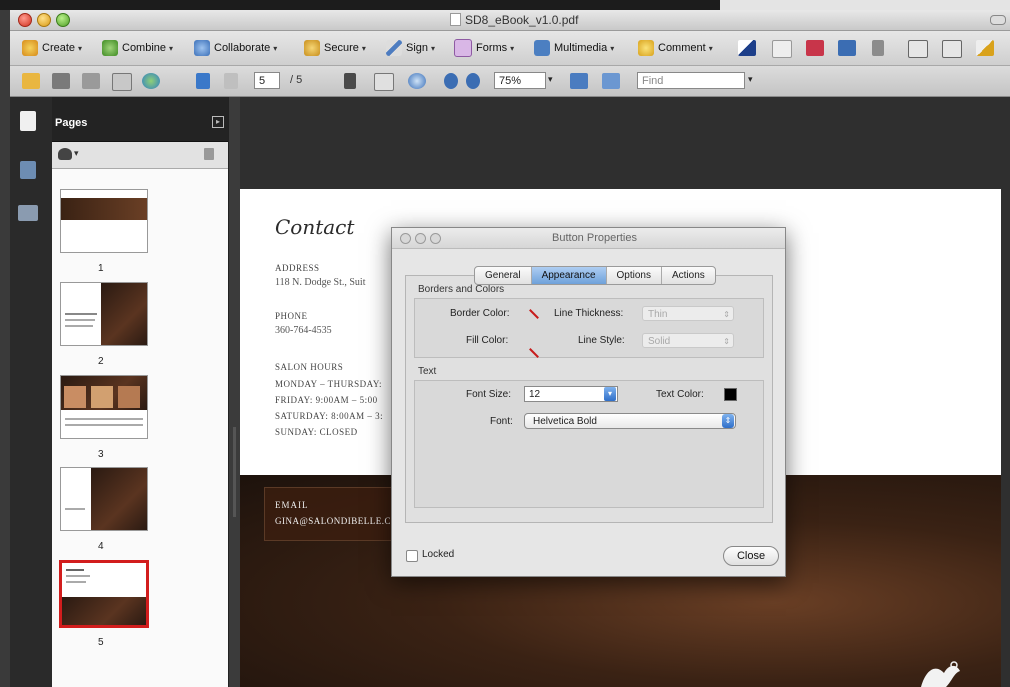  I want to click on font-size-dropdown-button: ▾, so click(610, 394).